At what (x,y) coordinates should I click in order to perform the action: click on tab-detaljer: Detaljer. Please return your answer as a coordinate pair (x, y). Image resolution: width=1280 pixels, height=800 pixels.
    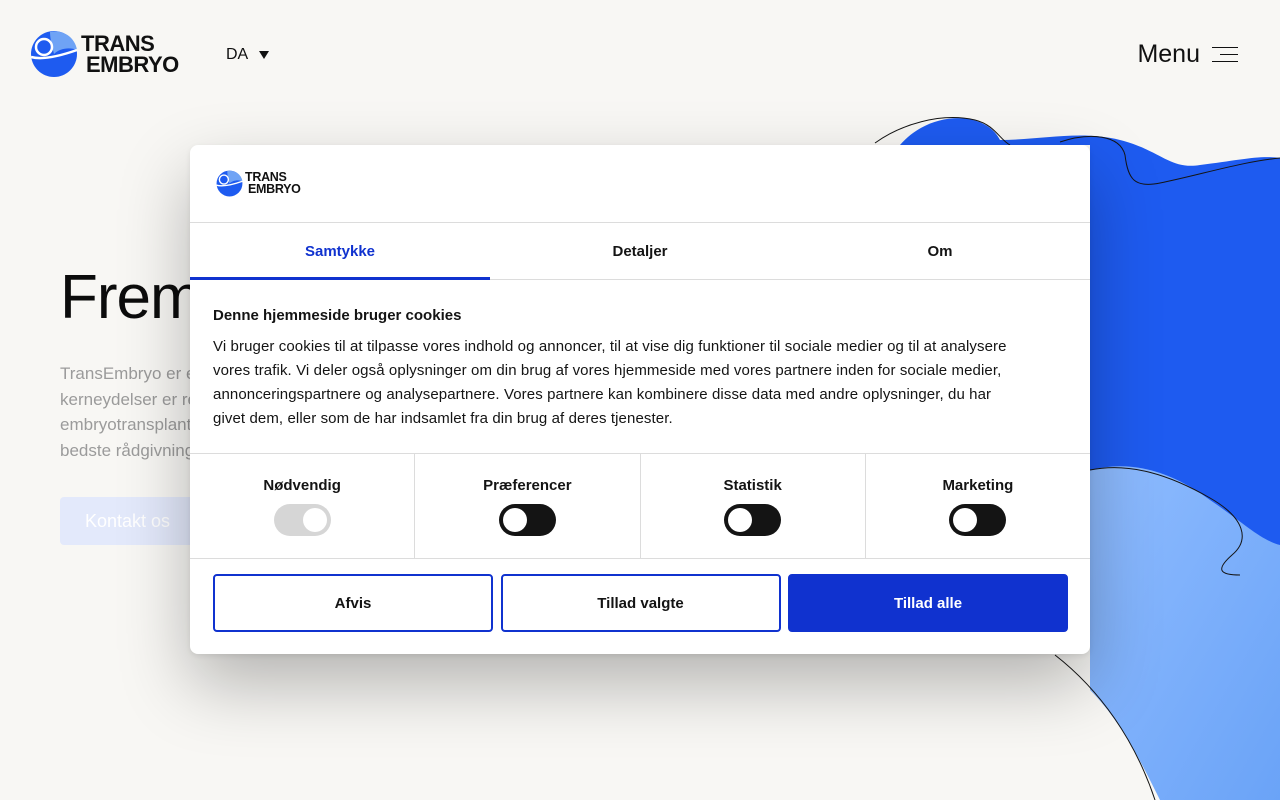
    Looking at the image, I should click on (640, 251).